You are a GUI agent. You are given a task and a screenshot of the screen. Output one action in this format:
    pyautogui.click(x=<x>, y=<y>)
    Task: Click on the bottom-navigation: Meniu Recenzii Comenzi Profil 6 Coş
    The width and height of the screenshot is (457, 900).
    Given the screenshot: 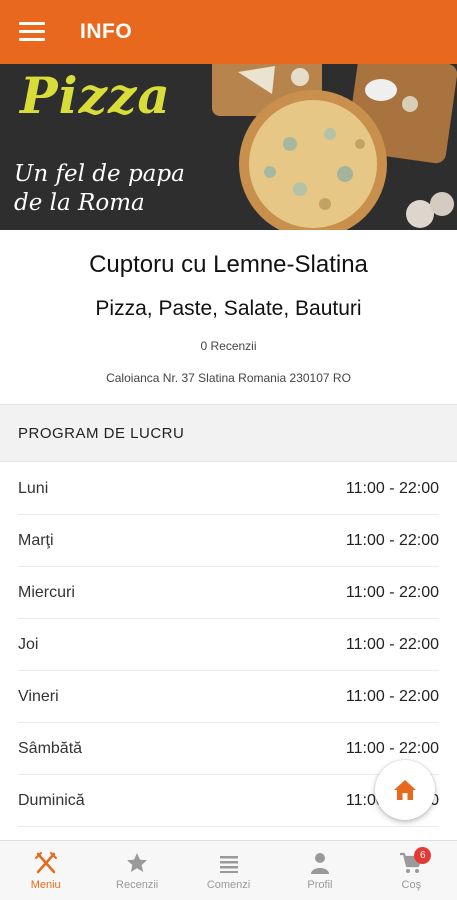 What is the action you would take?
    pyautogui.click(x=228, y=870)
    